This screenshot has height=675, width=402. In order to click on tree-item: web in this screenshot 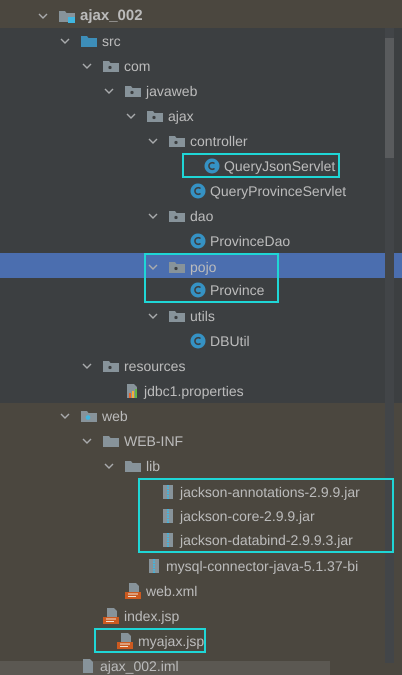, I will do `click(94, 415)`.